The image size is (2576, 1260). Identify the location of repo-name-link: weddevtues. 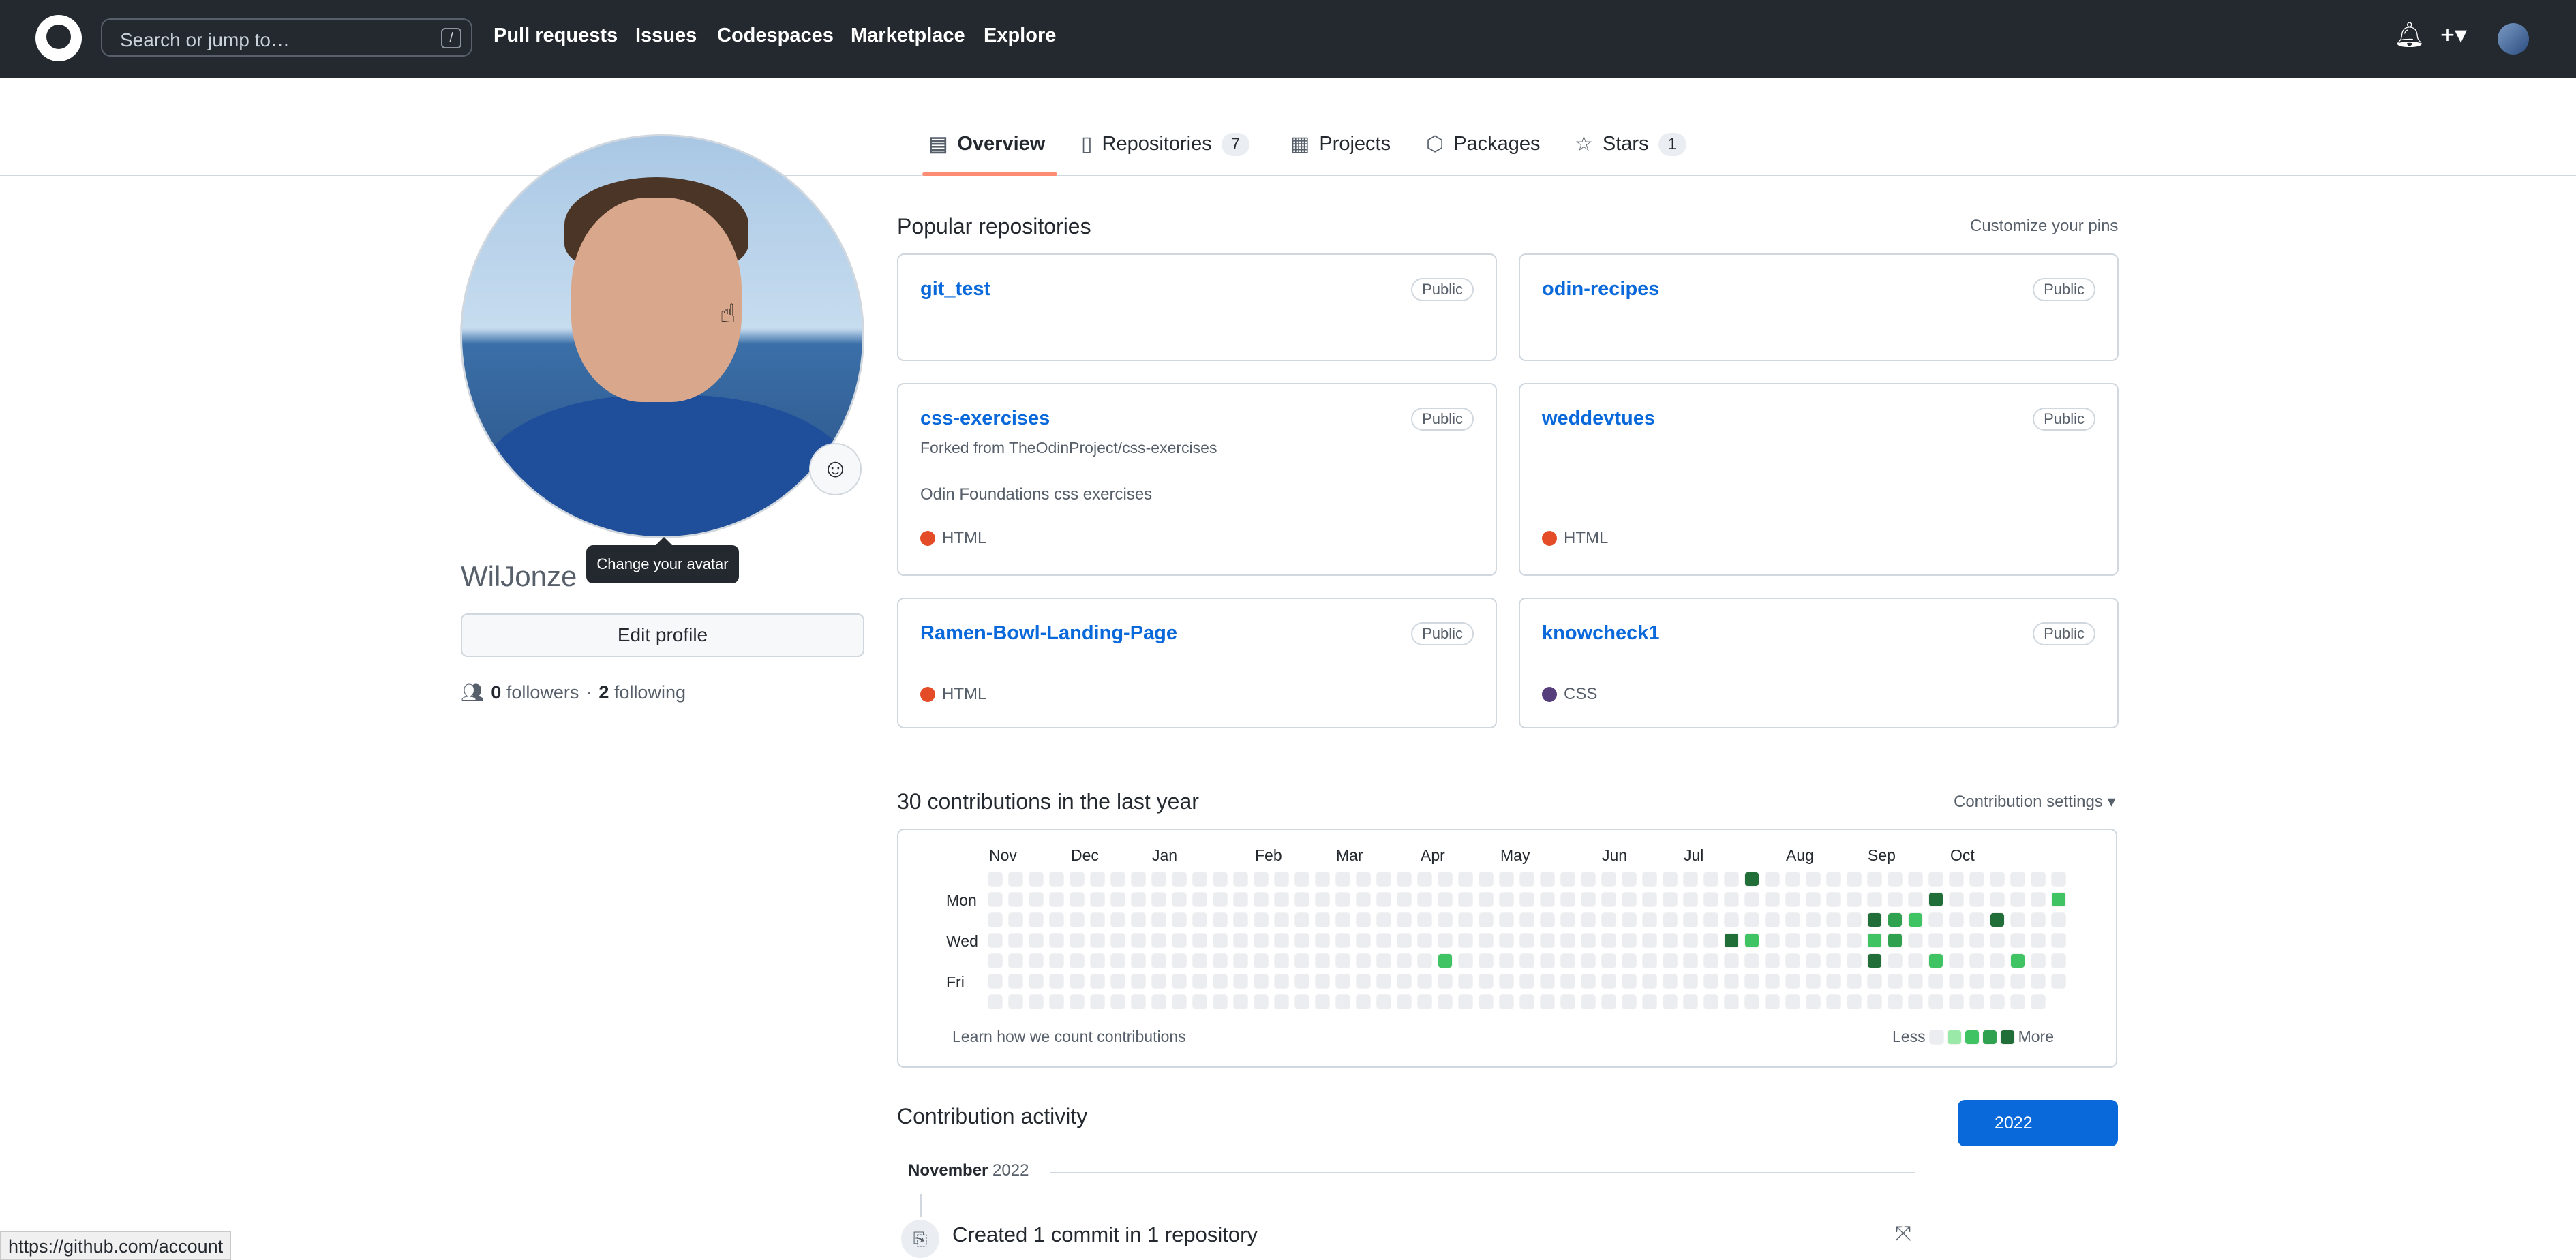
(1598, 419).